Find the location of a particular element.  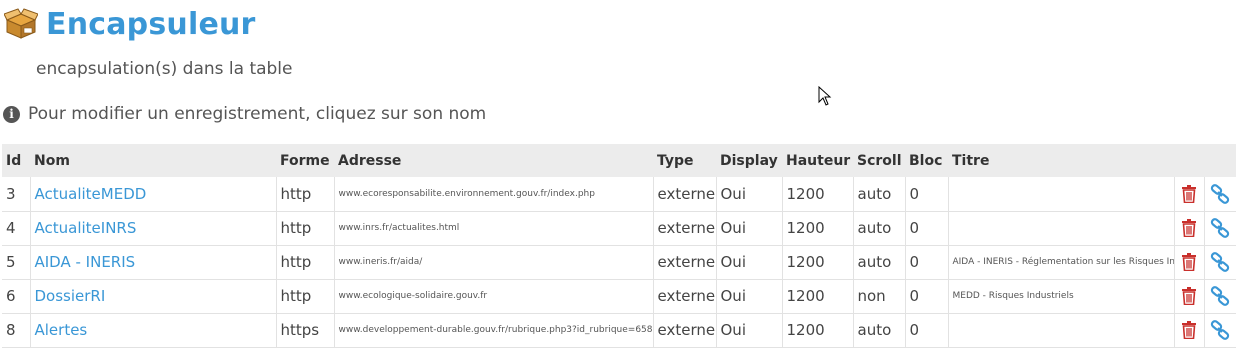

record-name-link: DossierRI is located at coordinates (70, 296).